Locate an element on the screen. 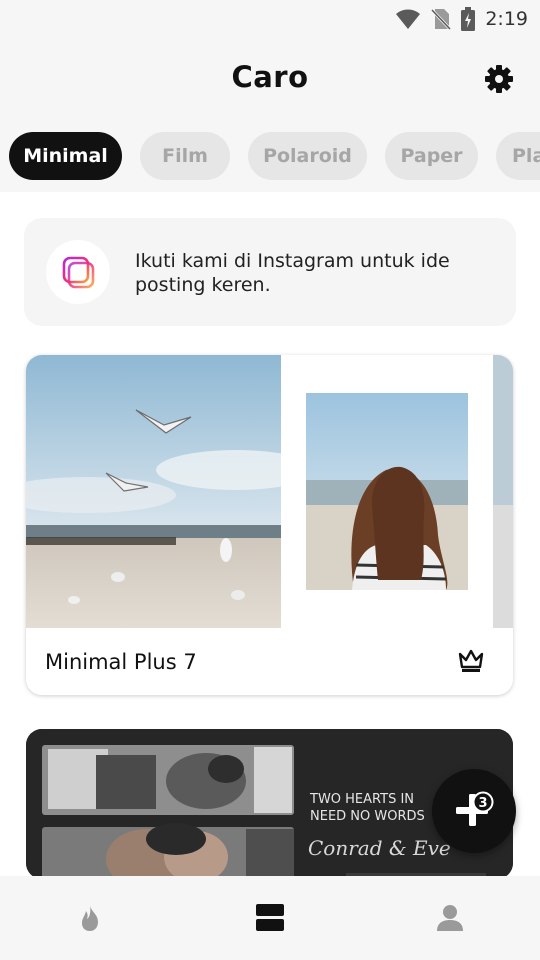 The image size is (540, 960). app-header: Caro is located at coordinates (270, 80).